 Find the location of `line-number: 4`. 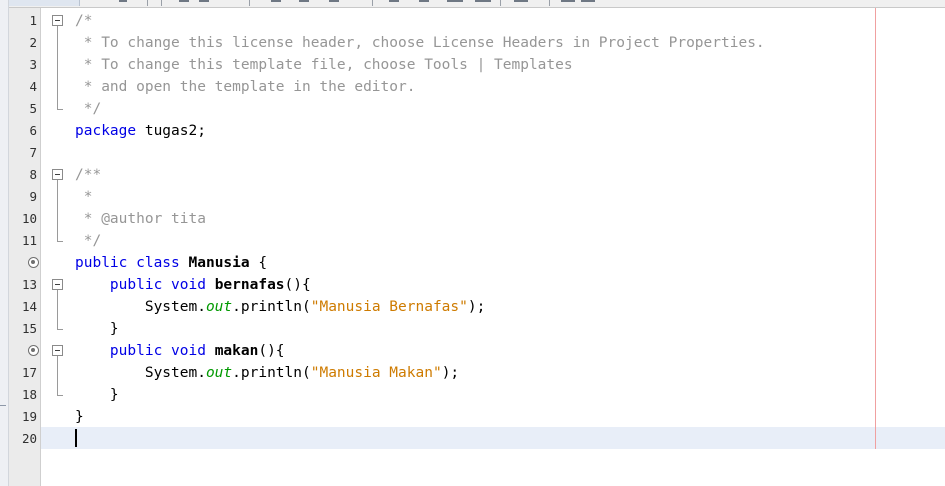

line-number: 4 is located at coordinates (33, 86).